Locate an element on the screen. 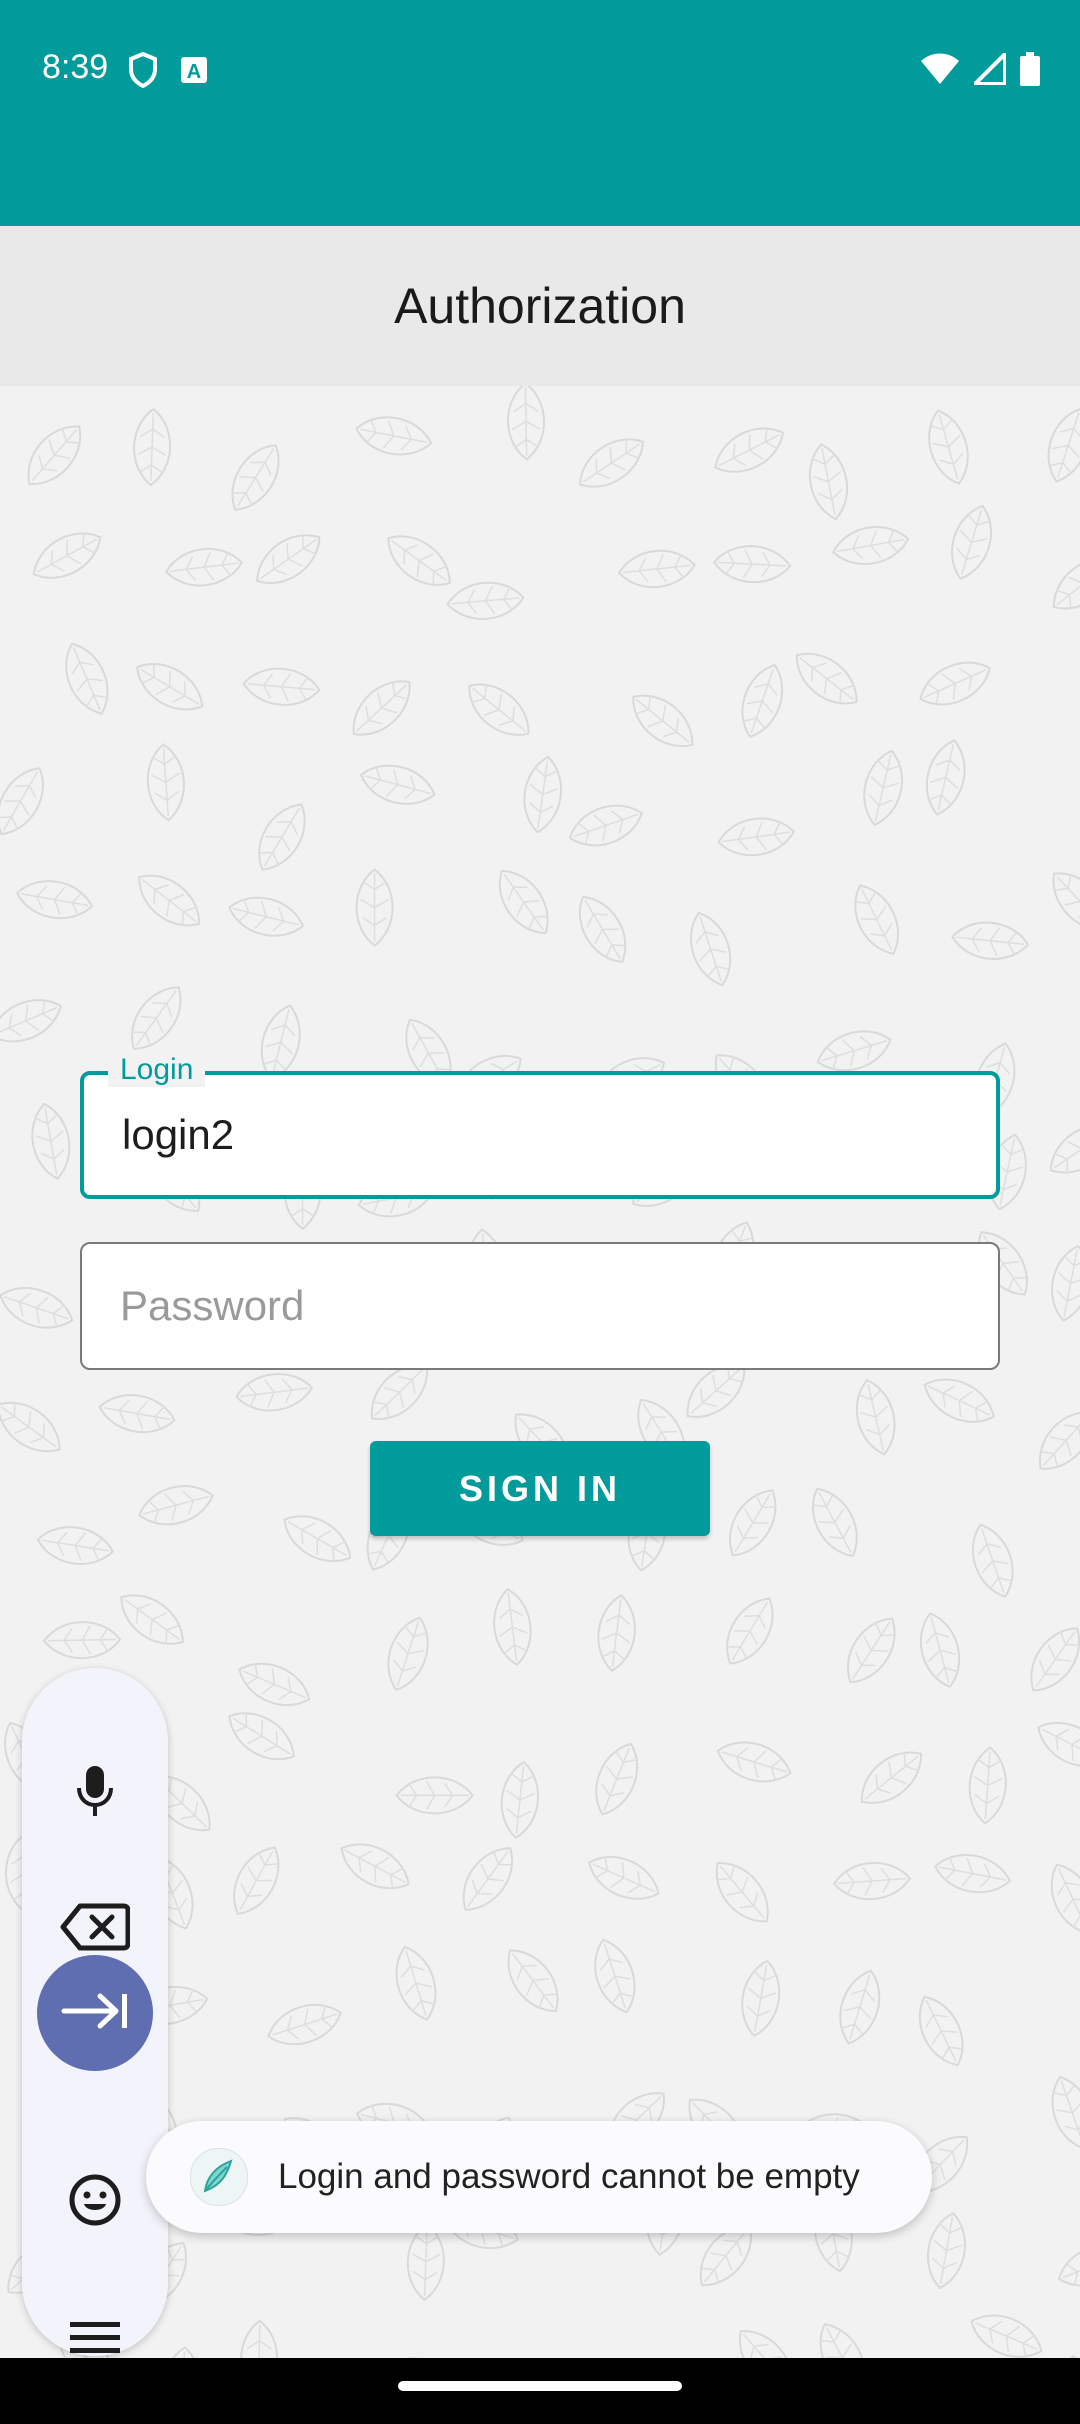 The image size is (1080, 2424). password-field is located at coordinates (540, 1306).